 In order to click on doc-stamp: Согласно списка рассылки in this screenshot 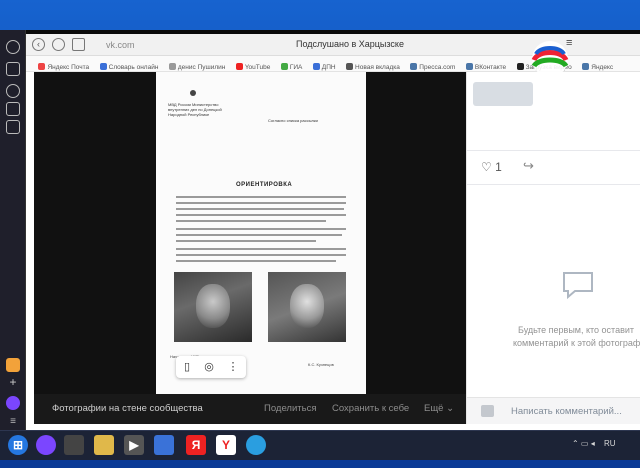, I will do `click(293, 120)`.